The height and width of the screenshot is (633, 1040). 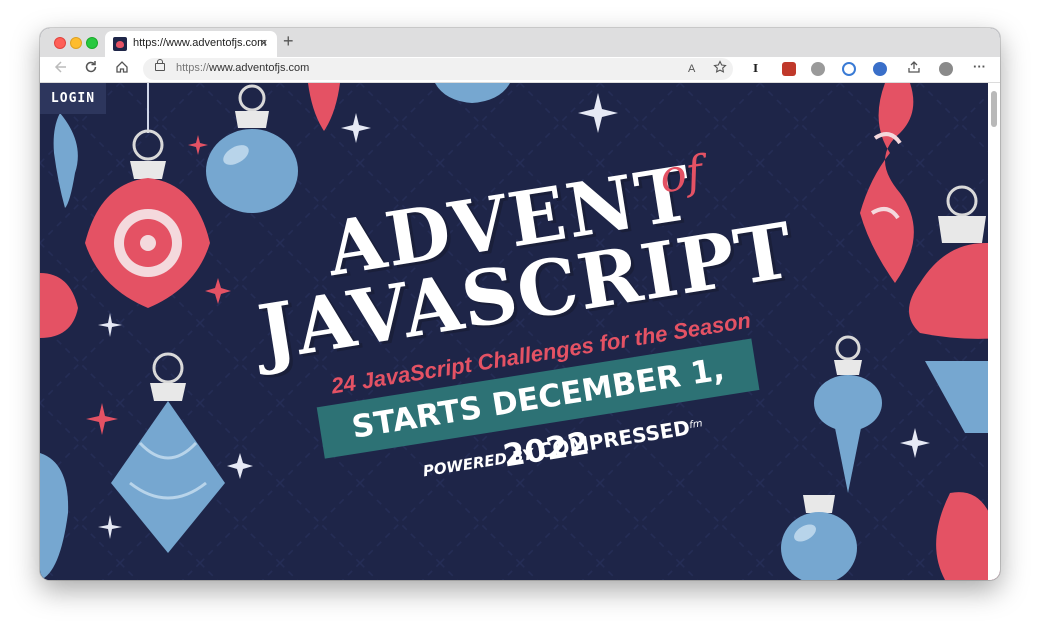 I want to click on scrollbar, so click(x=994, y=331).